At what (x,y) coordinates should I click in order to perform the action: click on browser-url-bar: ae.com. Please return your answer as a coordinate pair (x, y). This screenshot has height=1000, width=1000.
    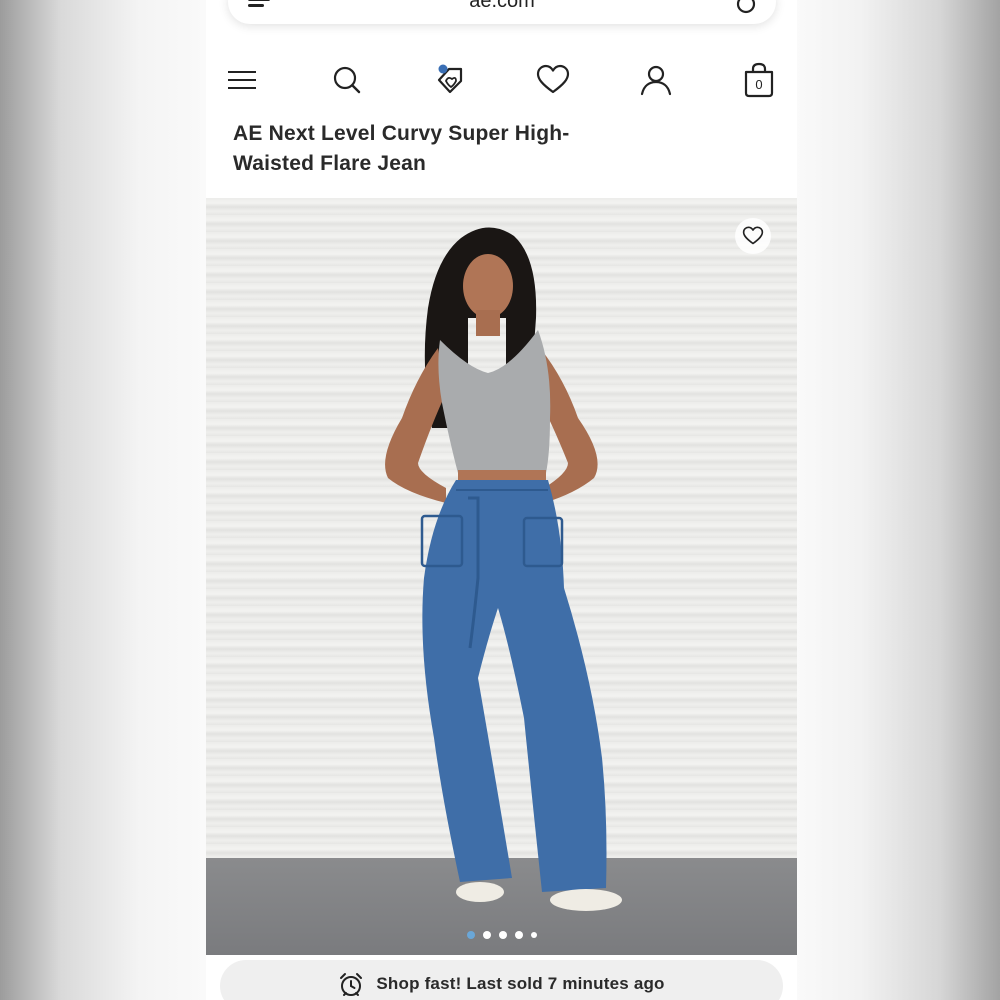
    Looking at the image, I should click on (502, 12).